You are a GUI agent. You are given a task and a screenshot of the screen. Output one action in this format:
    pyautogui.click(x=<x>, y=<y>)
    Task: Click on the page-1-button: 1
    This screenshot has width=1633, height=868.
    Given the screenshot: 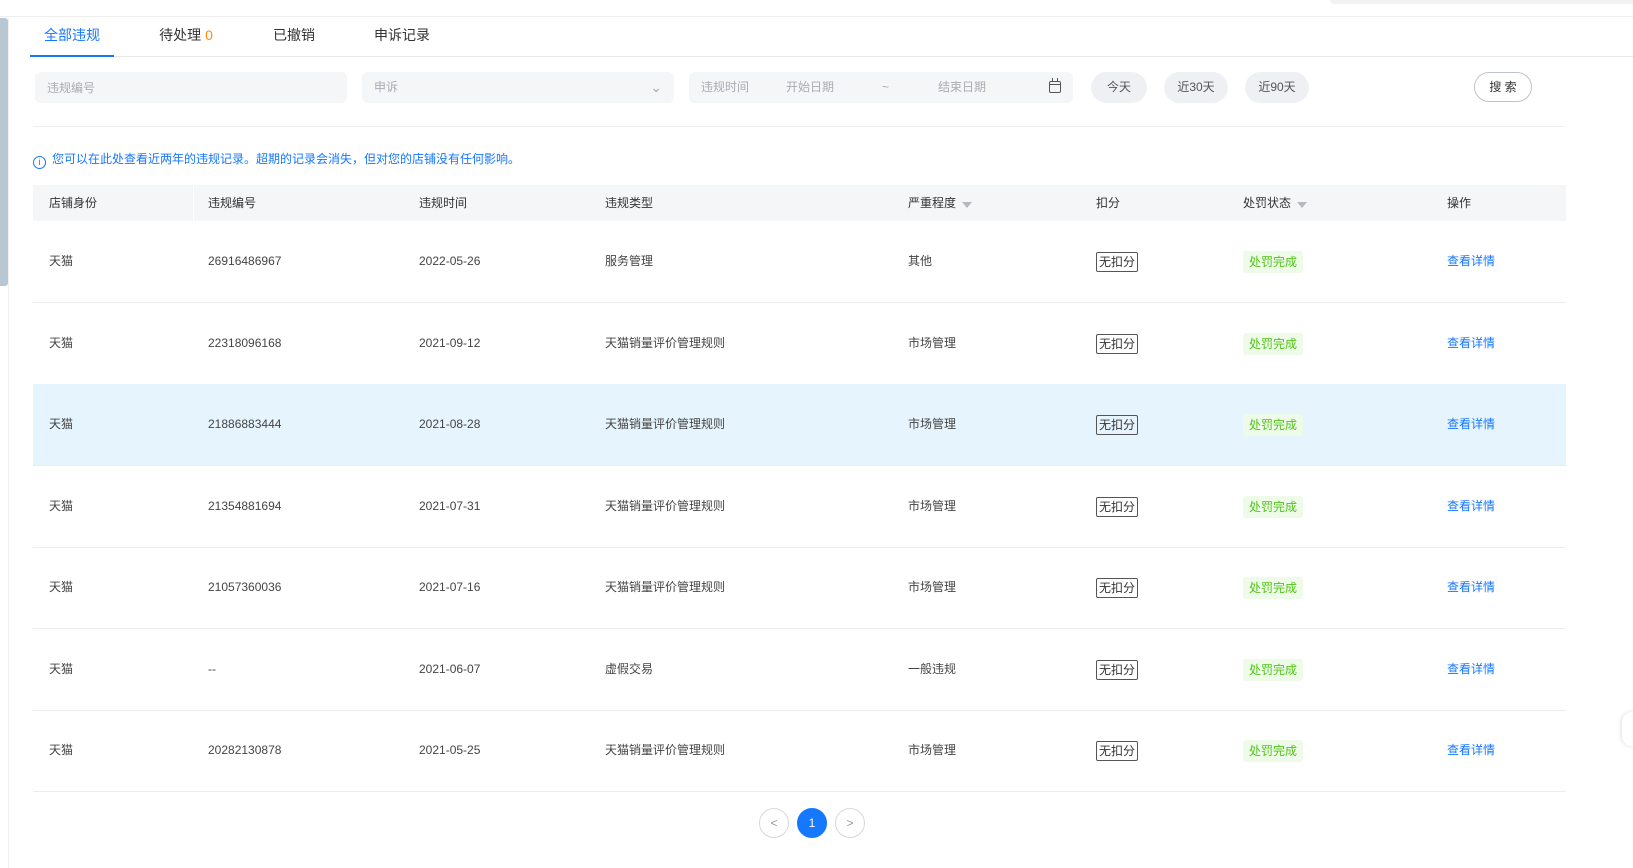 What is the action you would take?
    pyautogui.click(x=812, y=823)
    